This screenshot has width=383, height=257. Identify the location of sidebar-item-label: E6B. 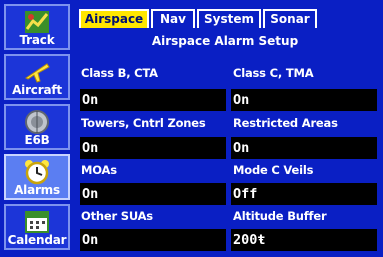
(37, 140).